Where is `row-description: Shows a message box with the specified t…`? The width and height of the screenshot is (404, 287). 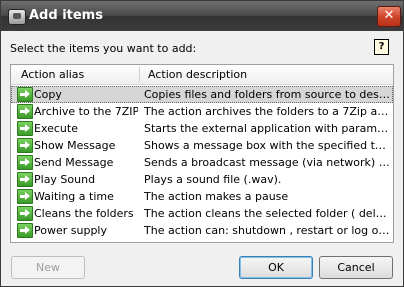
row-description: Shows a message box with the specified t… is located at coordinates (267, 145).